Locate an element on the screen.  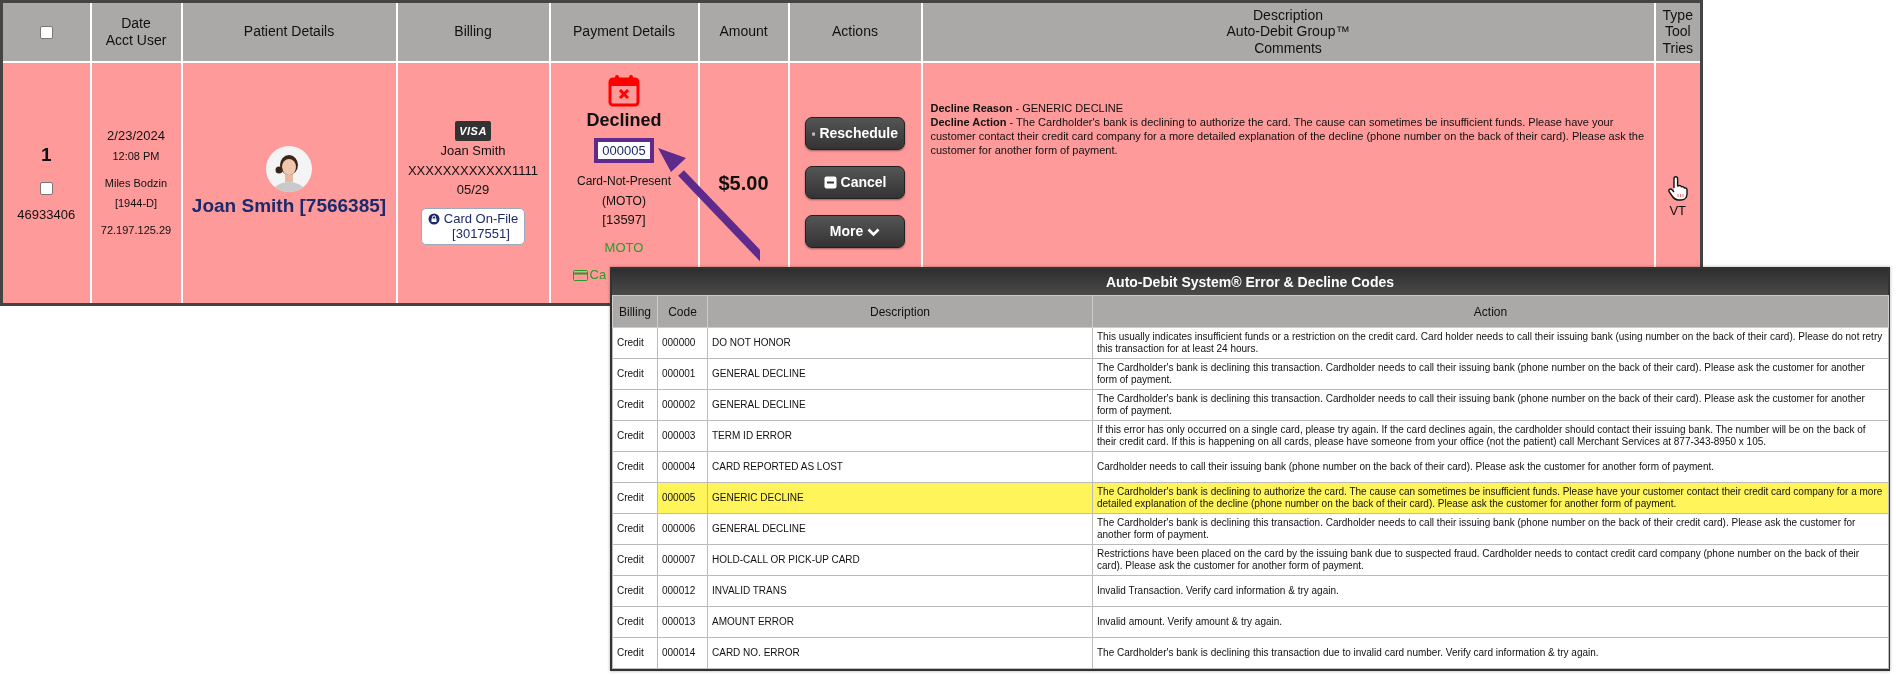
column-header: Acct User is located at coordinates (136, 39).